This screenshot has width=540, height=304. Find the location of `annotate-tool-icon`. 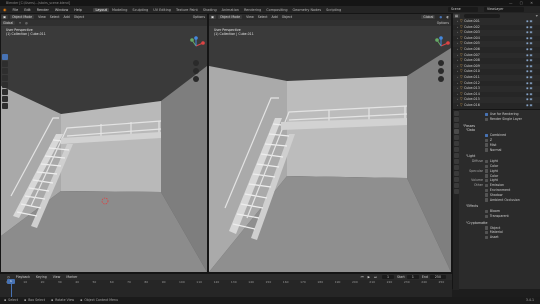

annotate-tool-icon is located at coordinates (5, 99).